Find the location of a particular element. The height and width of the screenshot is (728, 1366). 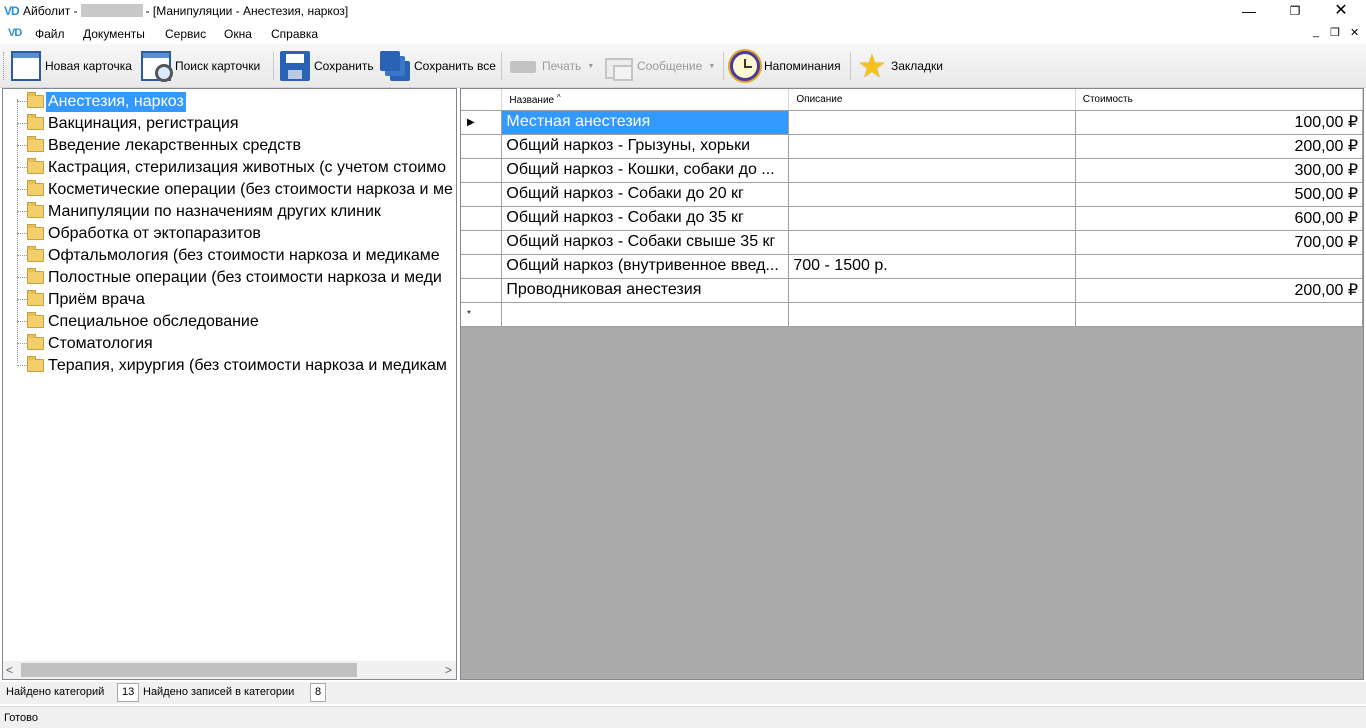

cell-cost: 700,00 ₽ is located at coordinates (1219, 242).